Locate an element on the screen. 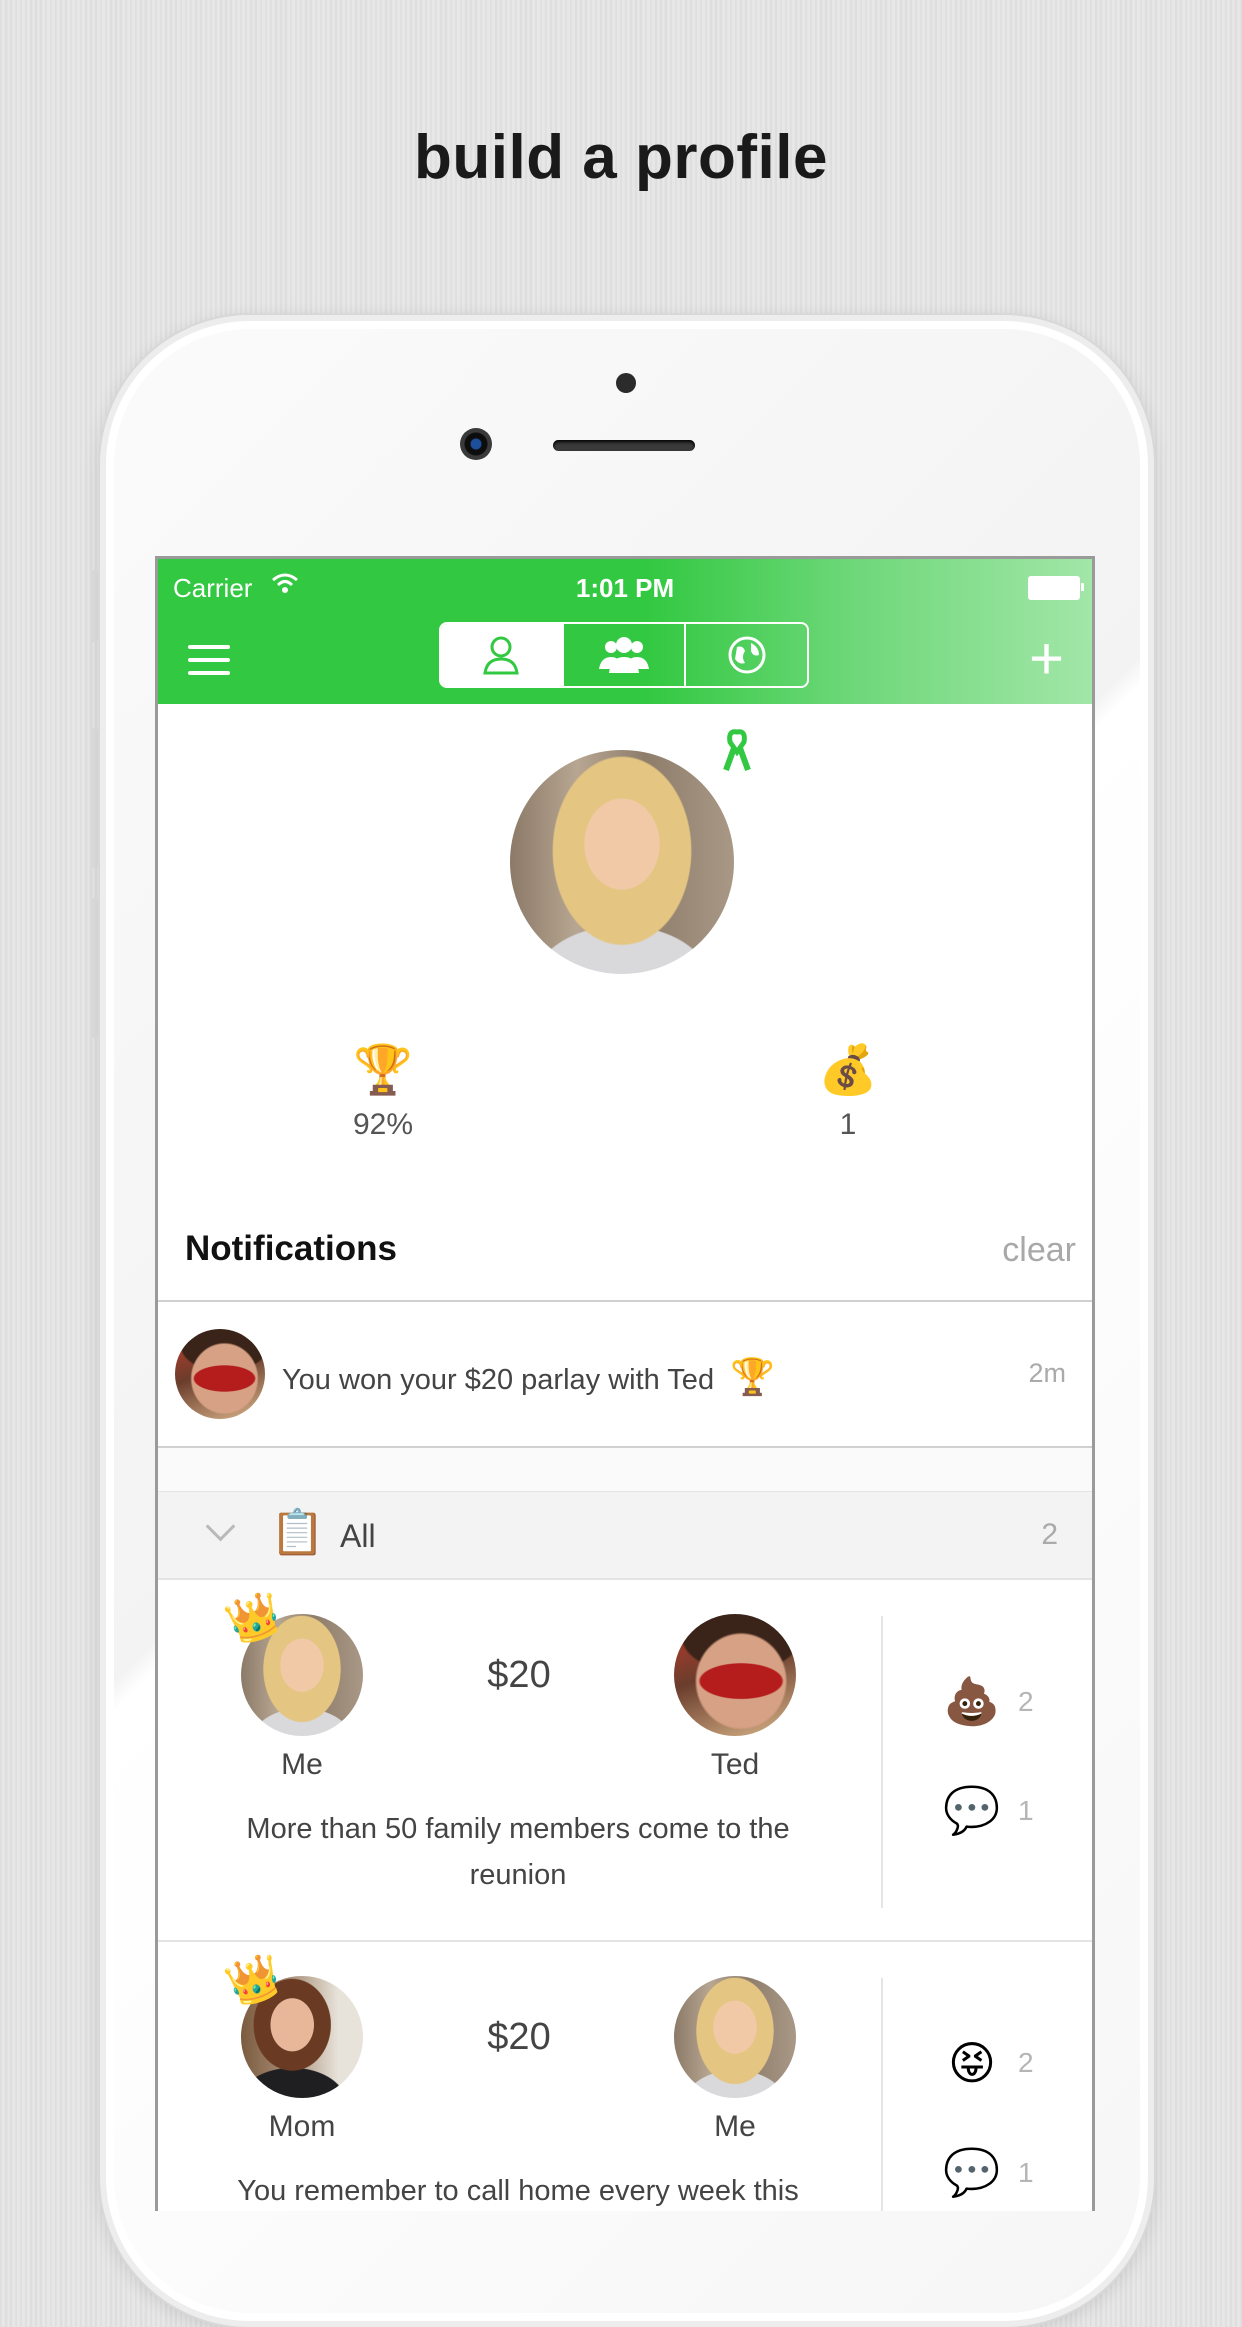  section-label: All is located at coordinates (358, 1536).